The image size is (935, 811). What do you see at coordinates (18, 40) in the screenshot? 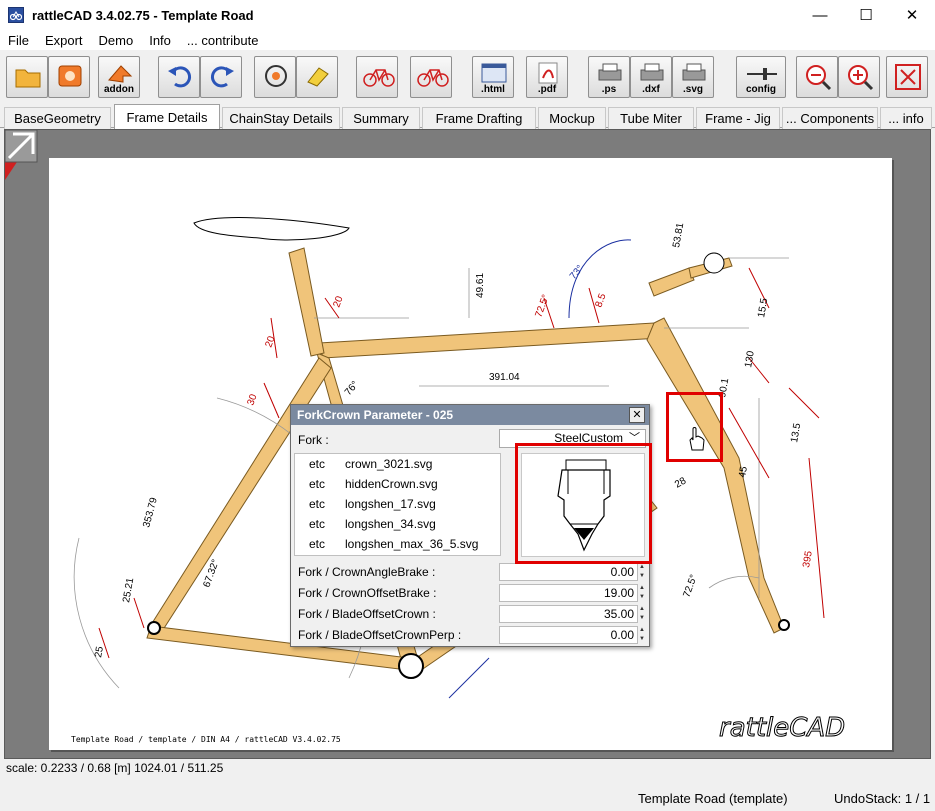
I see `menu-file: File` at bounding box center [18, 40].